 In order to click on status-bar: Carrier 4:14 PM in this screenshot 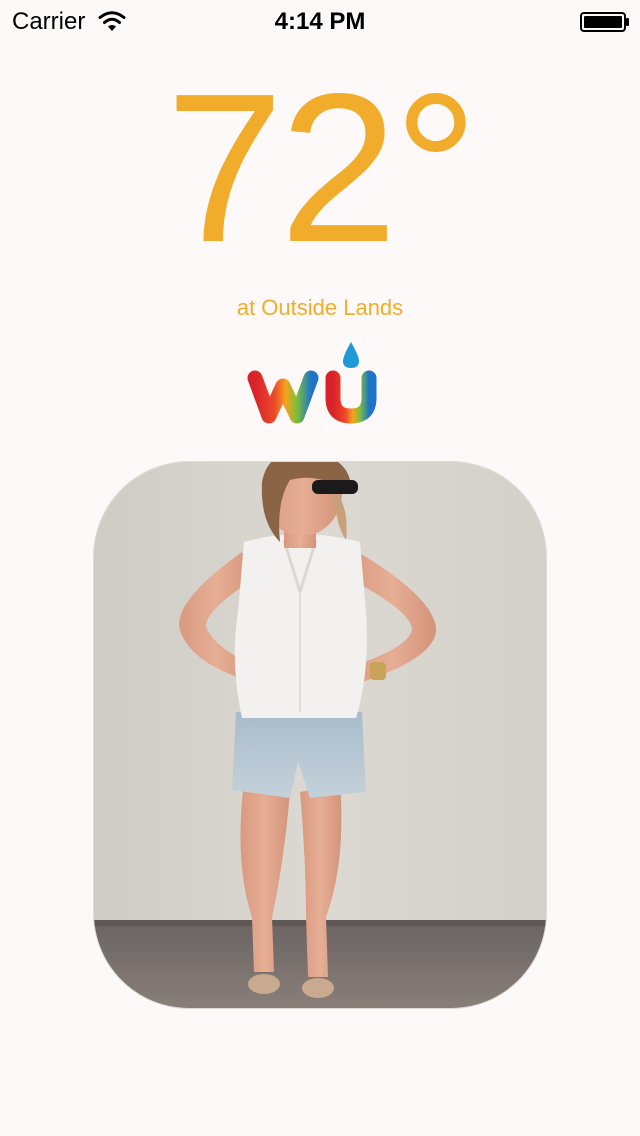, I will do `click(320, 20)`.